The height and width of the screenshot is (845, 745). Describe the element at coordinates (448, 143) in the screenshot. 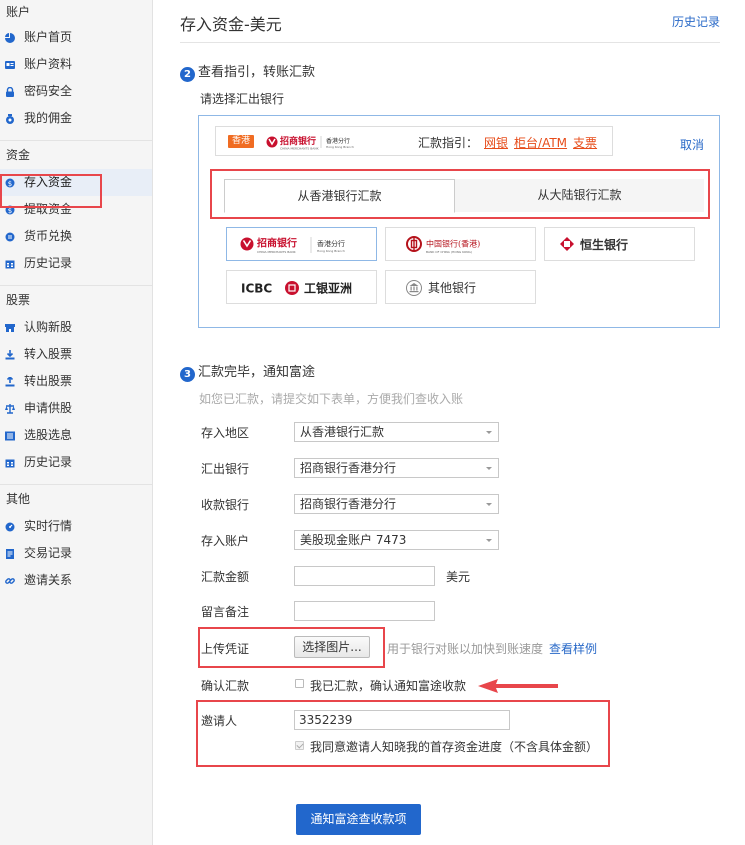

I see `guide-label: 汇款指引：` at that location.